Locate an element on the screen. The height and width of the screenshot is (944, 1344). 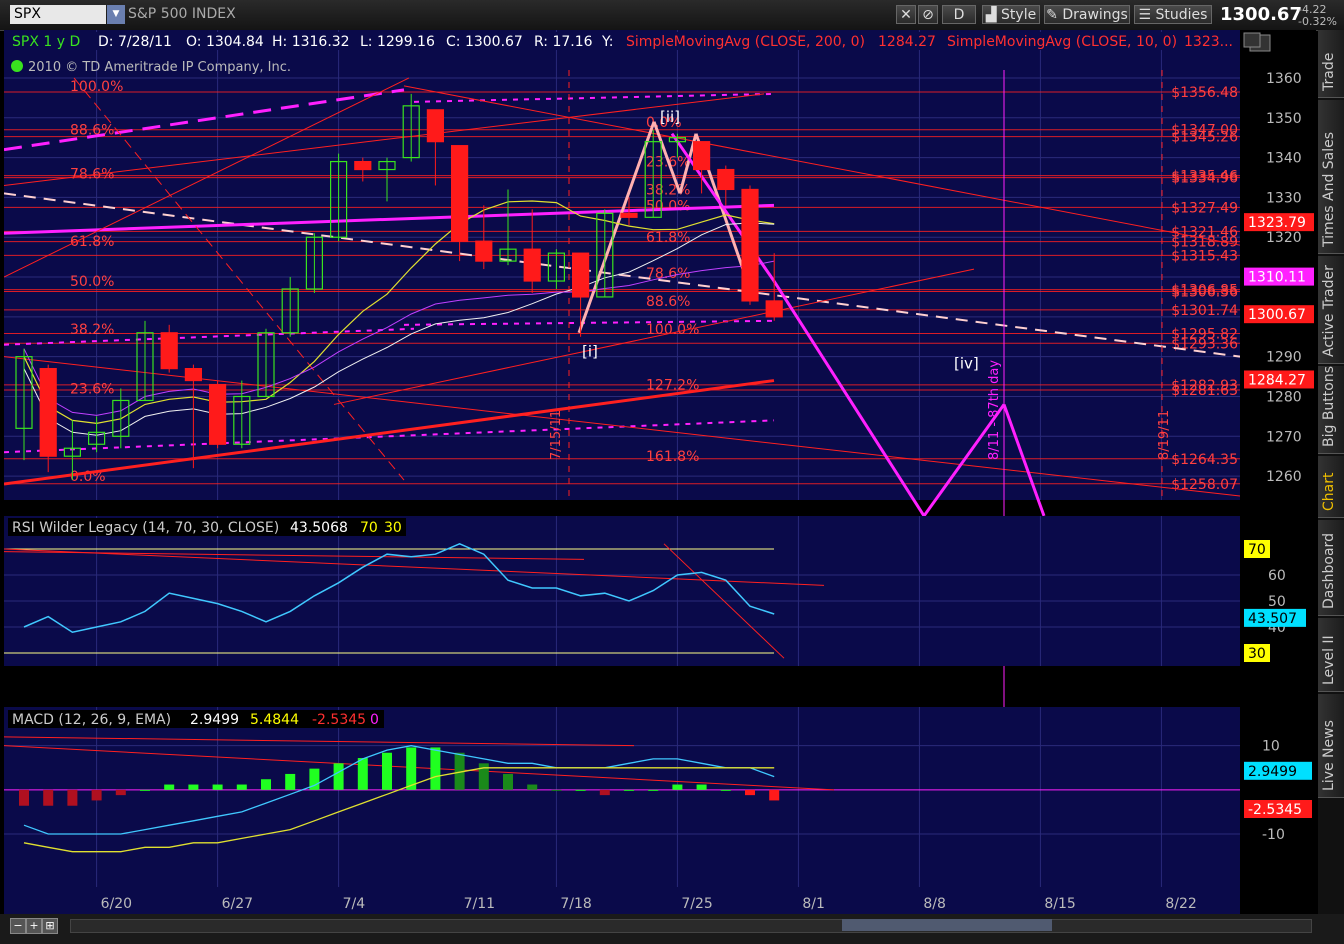
zoom-out-icon: − is located at coordinates (18, 926).